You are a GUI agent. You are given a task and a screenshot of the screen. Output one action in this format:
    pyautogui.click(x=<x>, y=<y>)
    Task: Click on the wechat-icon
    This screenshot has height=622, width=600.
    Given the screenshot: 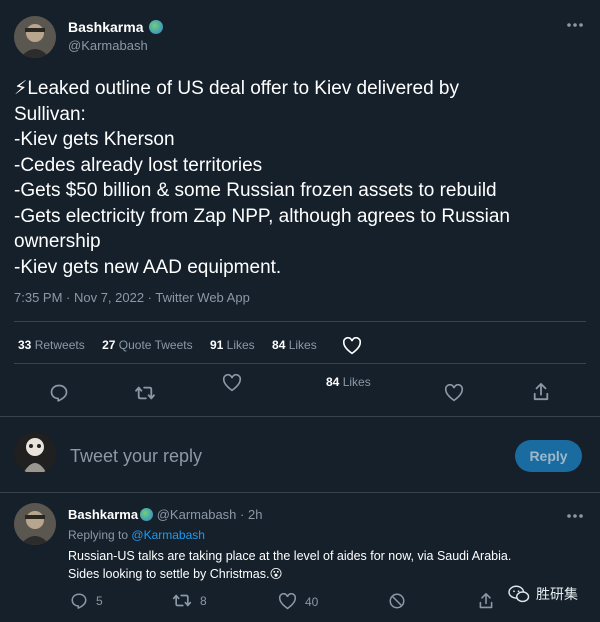 What is the action you would take?
    pyautogui.click(x=519, y=594)
    